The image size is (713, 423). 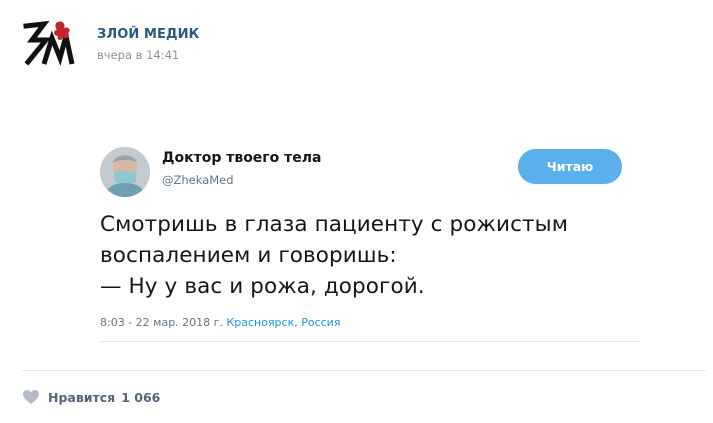 What do you see at coordinates (31, 397) in the screenshot?
I see `heart-icon` at bounding box center [31, 397].